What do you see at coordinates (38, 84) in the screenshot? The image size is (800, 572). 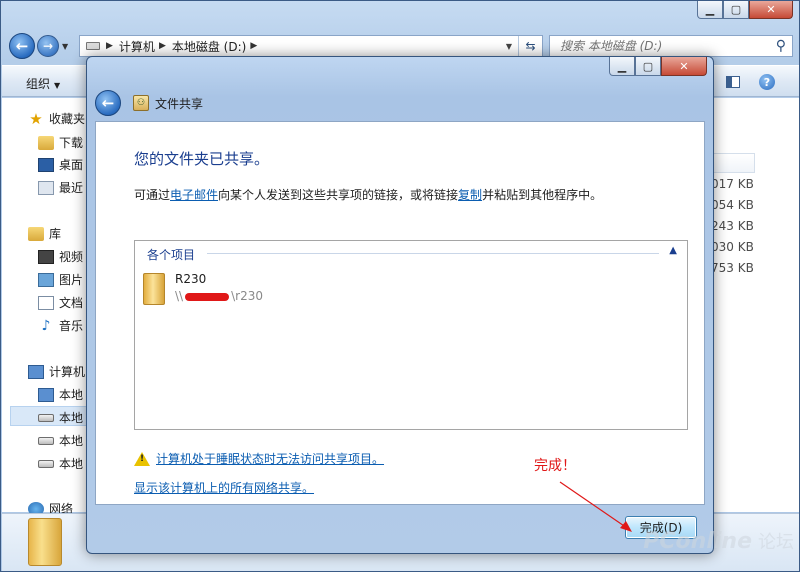 I see `organize-label: 组织` at bounding box center [38, 84].